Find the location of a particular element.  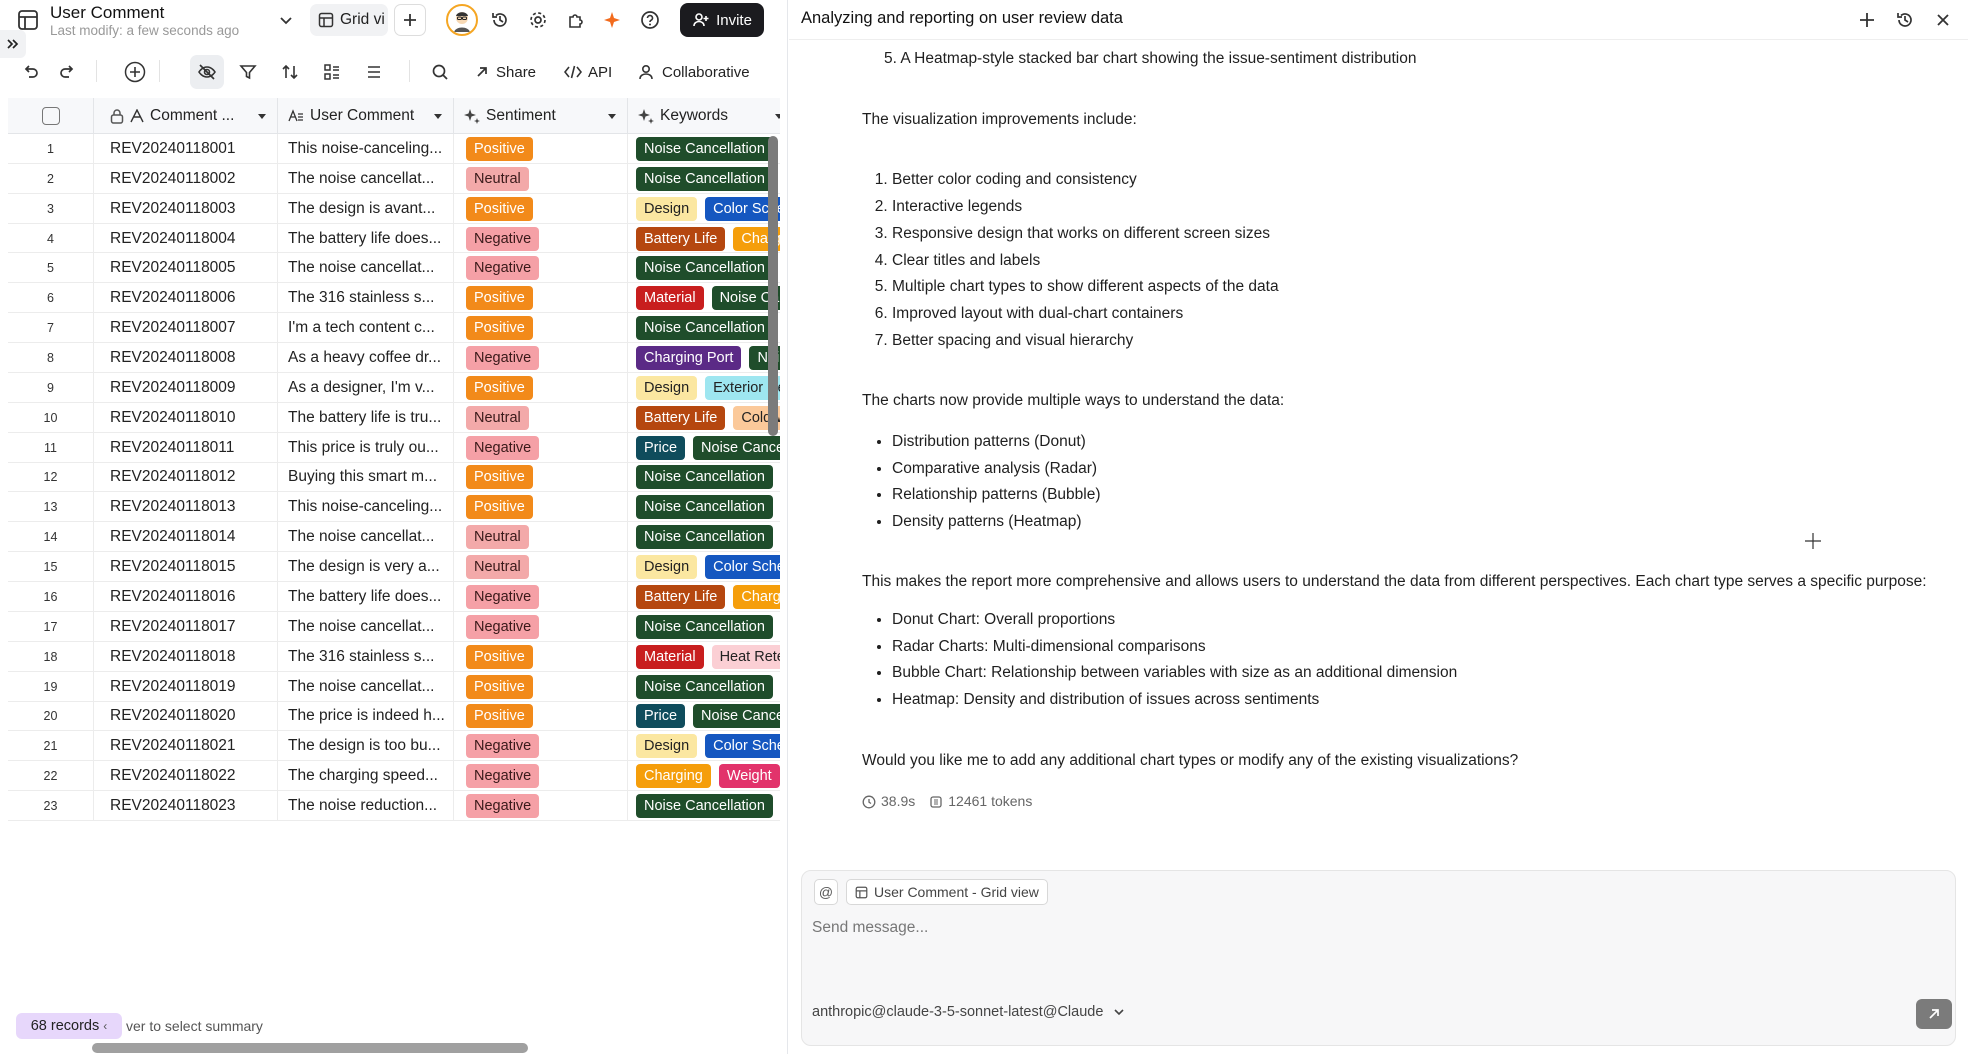

row-number: 19 is located at coordinates (51, 686).